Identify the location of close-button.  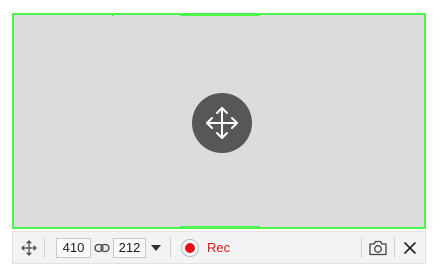
(410, 247).